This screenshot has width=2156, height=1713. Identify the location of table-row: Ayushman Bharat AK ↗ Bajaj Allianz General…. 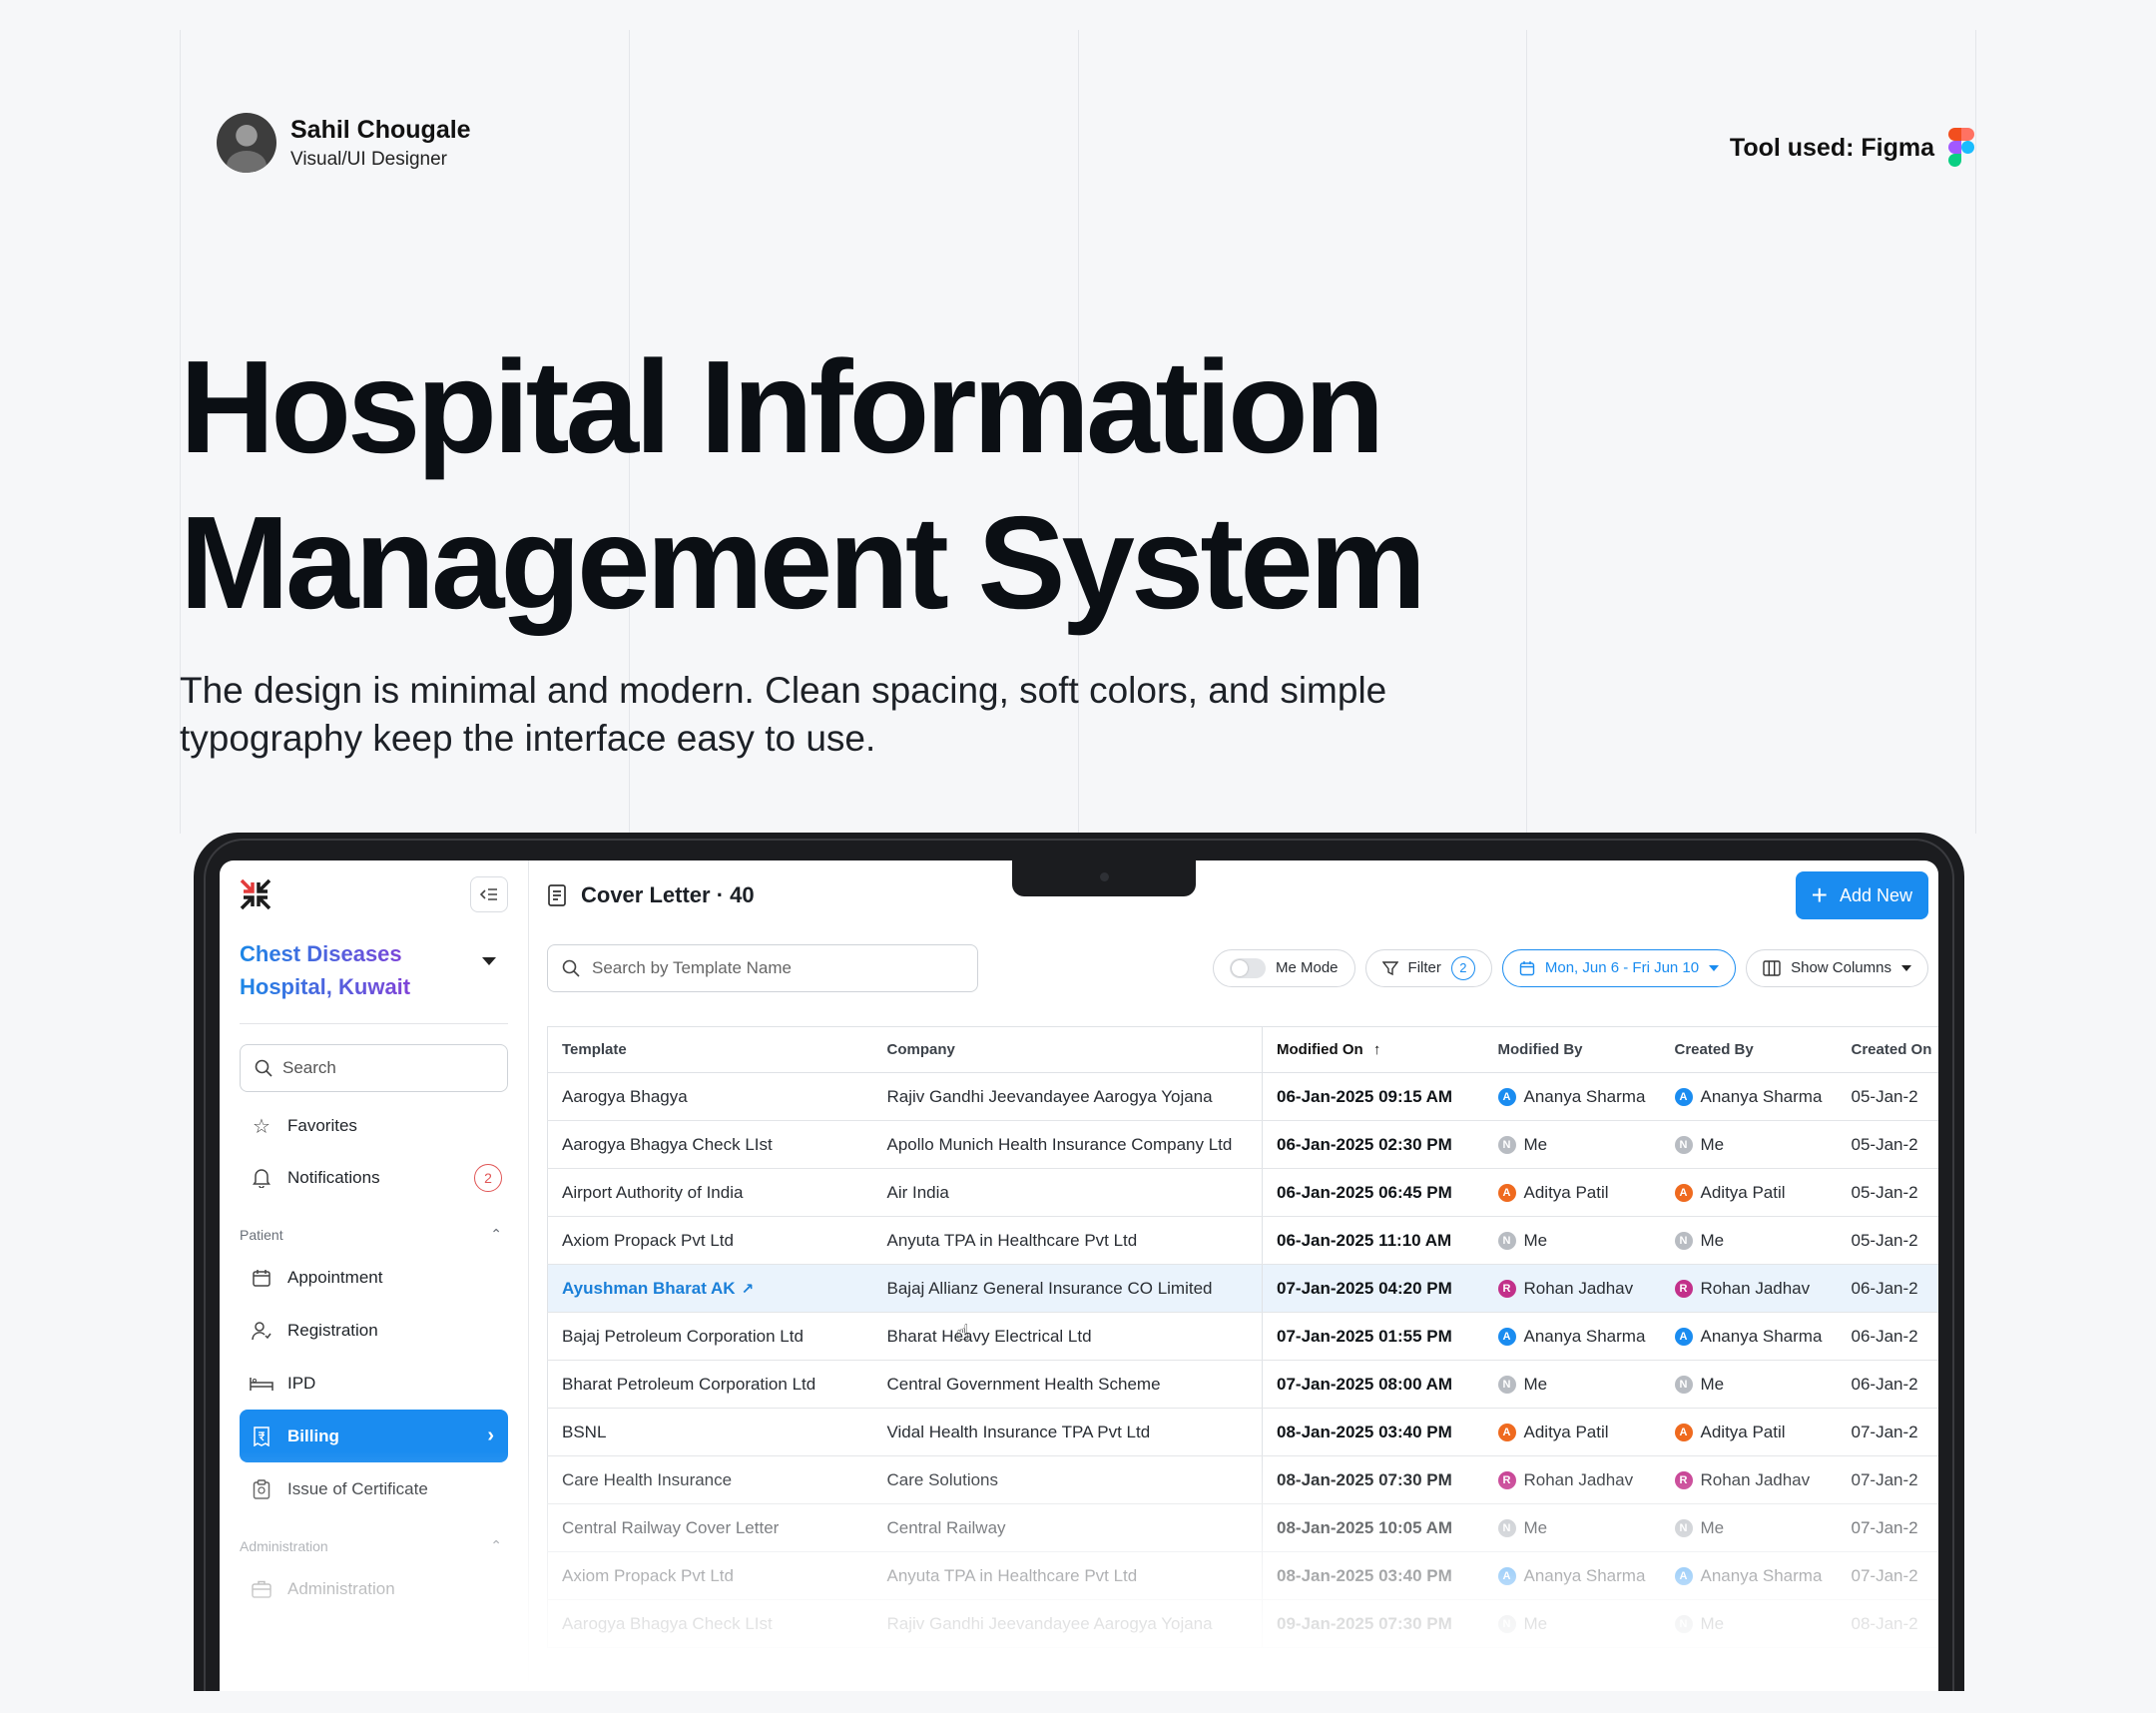
(1242, 1288).